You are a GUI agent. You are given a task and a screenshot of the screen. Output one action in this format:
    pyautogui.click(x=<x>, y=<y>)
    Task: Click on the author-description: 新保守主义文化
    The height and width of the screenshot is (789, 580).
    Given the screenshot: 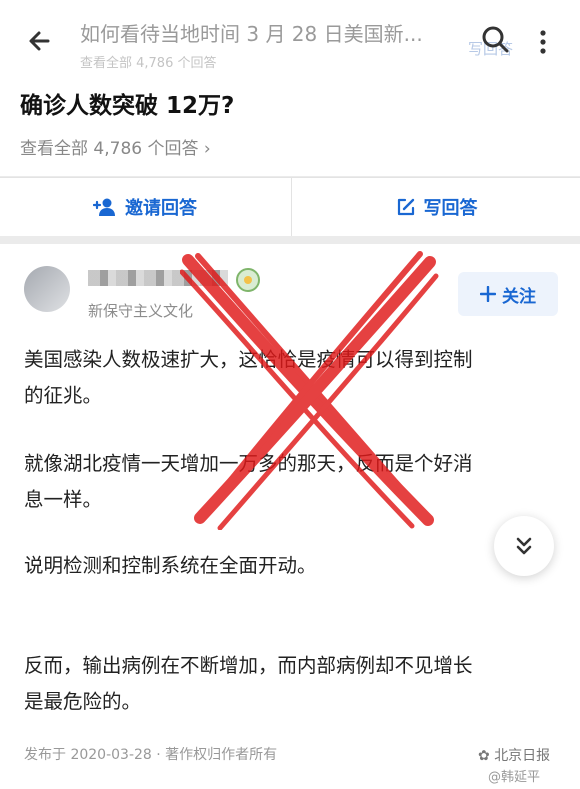 What is the action you would take?
    pyautogui.click(x=141, y=311)
    